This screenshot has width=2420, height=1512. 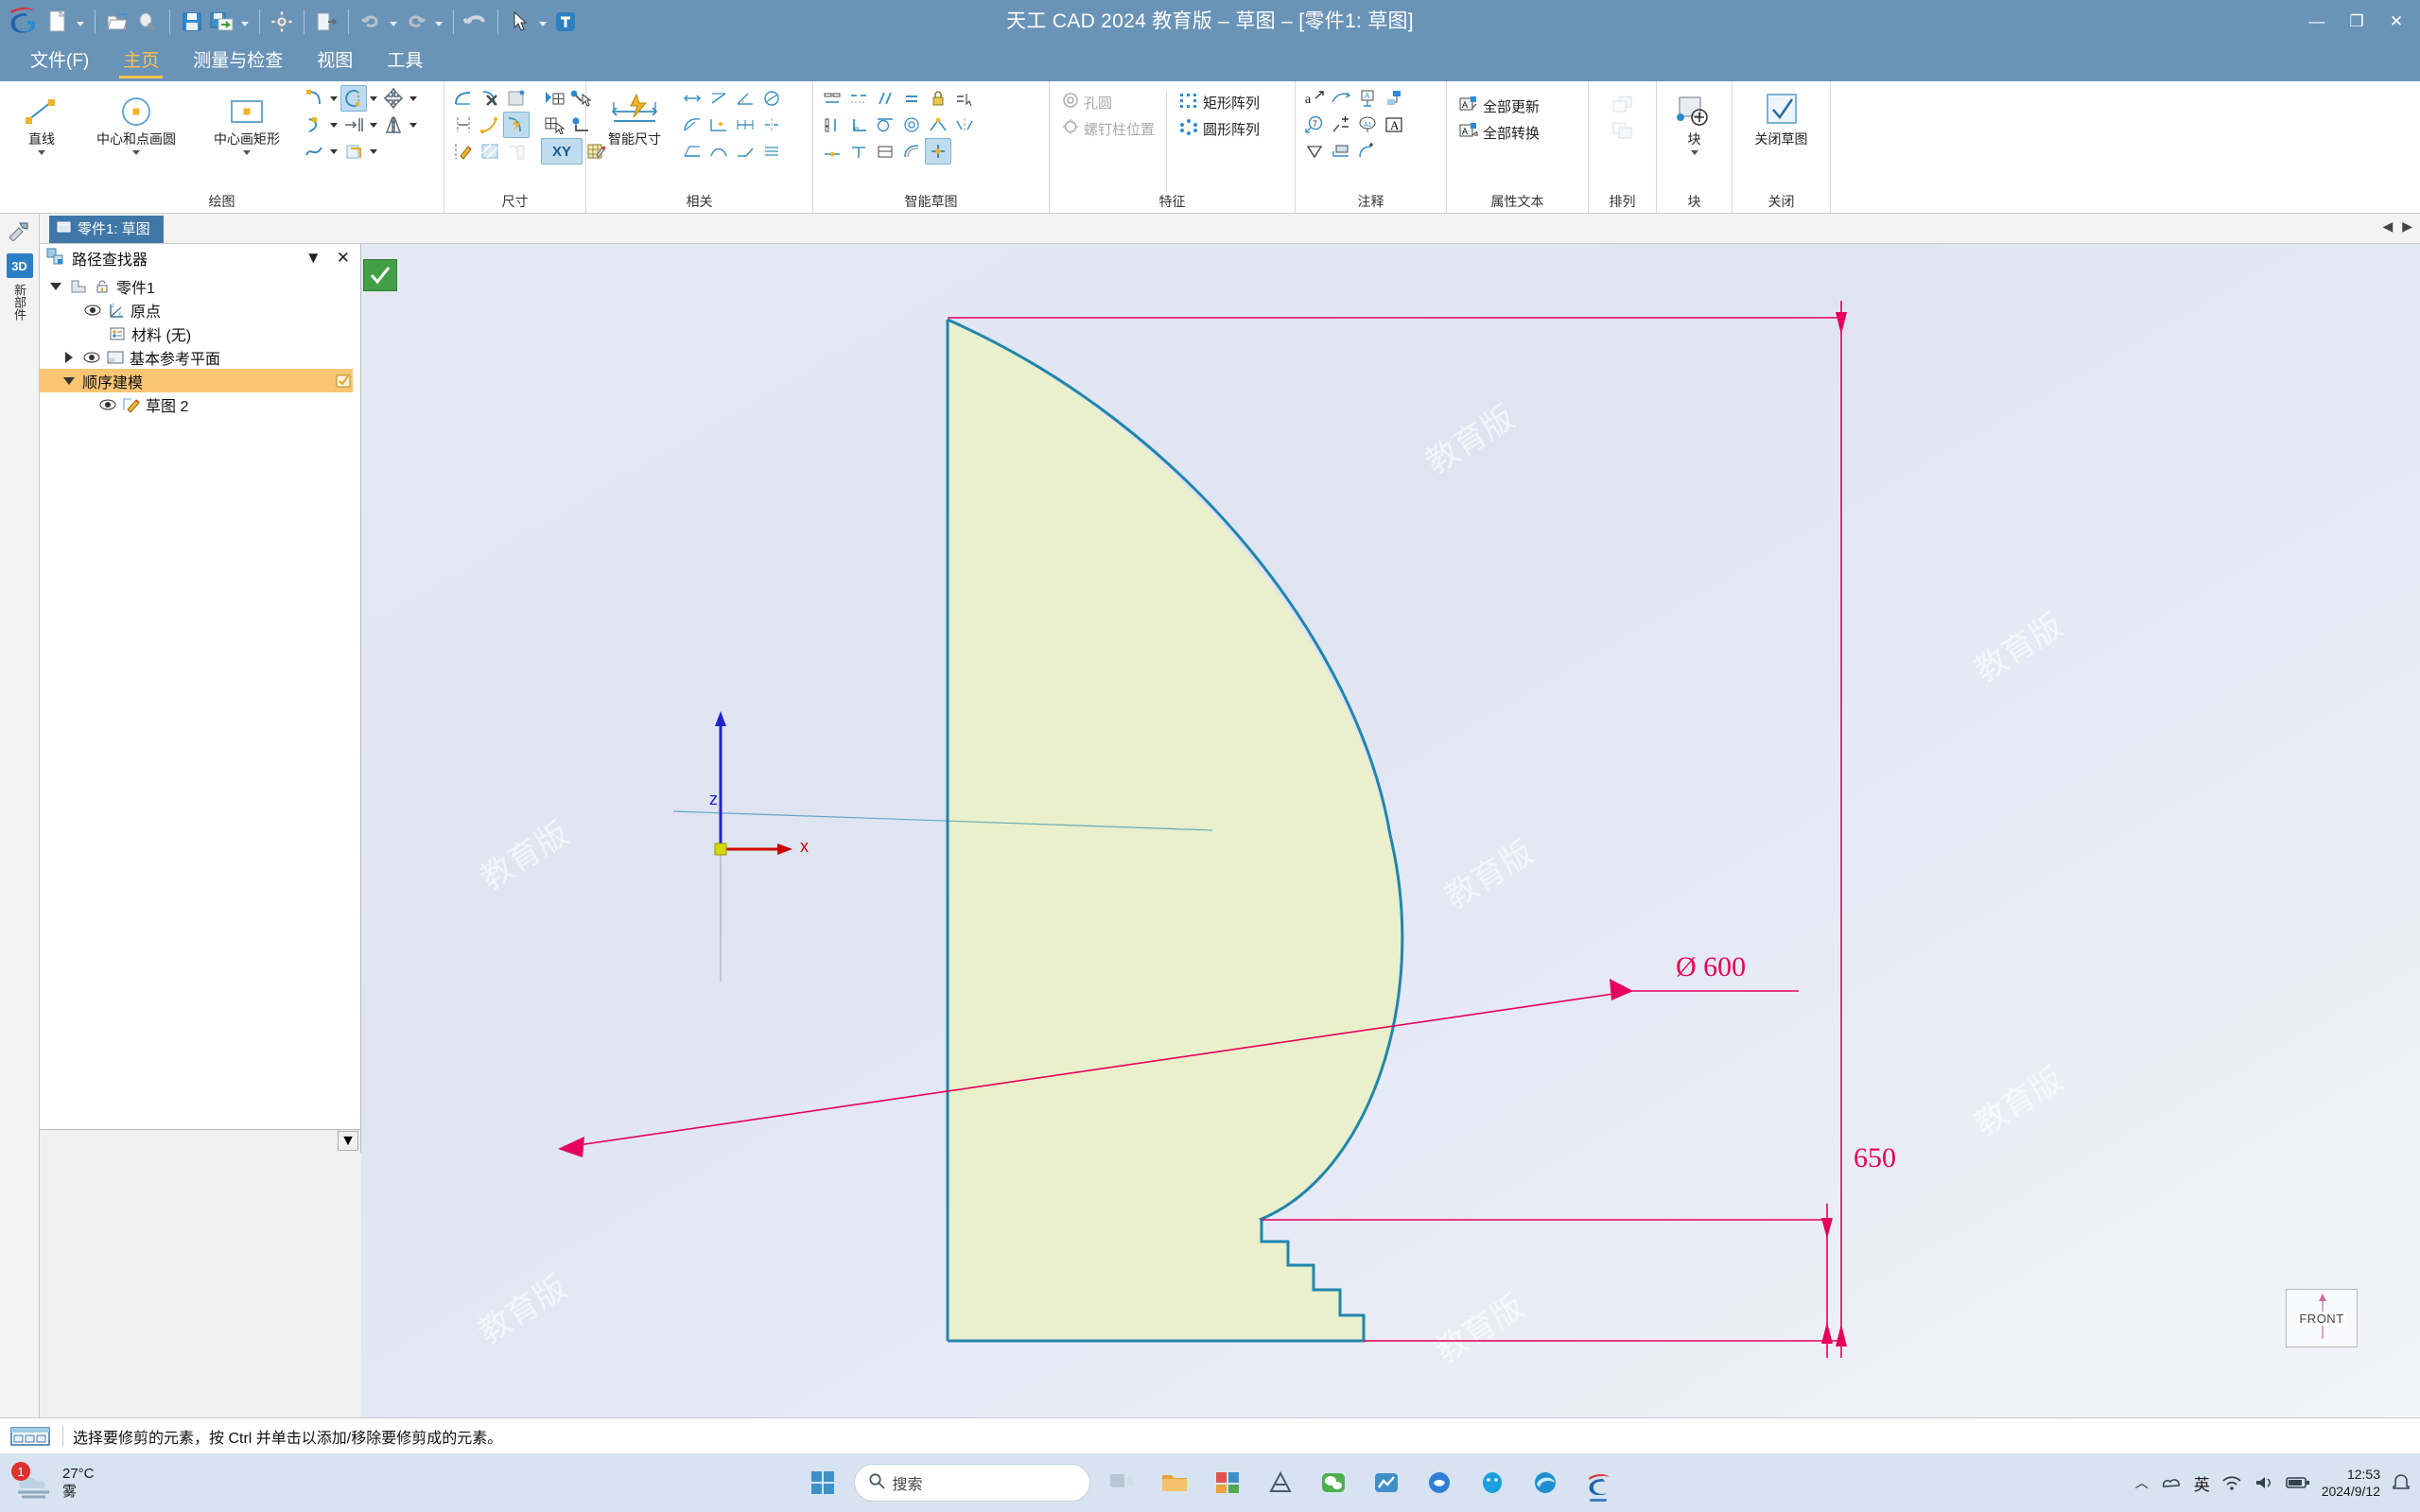 What do you see at coordinates (200, 286) in the screenshot?
I see `tree-node-part: 零件1` at bounding box center [200, 286].